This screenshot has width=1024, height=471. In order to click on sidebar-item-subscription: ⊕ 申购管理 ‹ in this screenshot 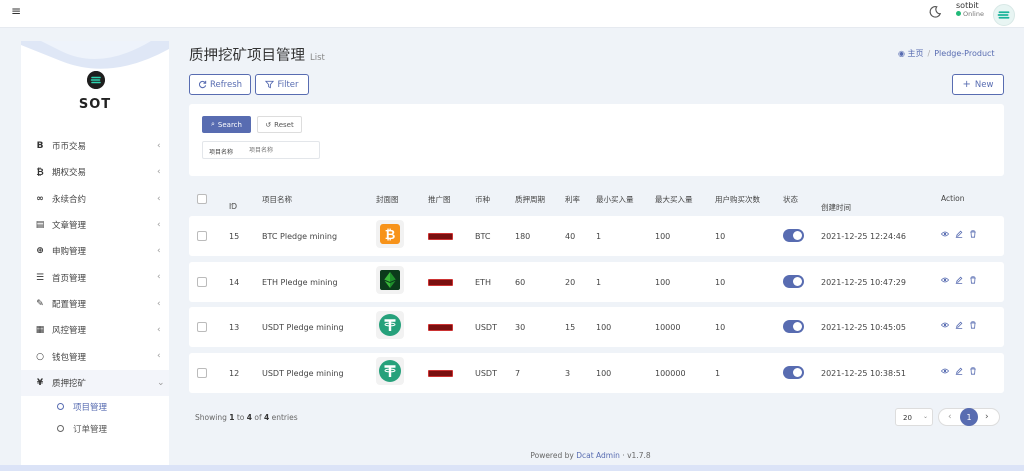, I will do `click(95, 251)`.